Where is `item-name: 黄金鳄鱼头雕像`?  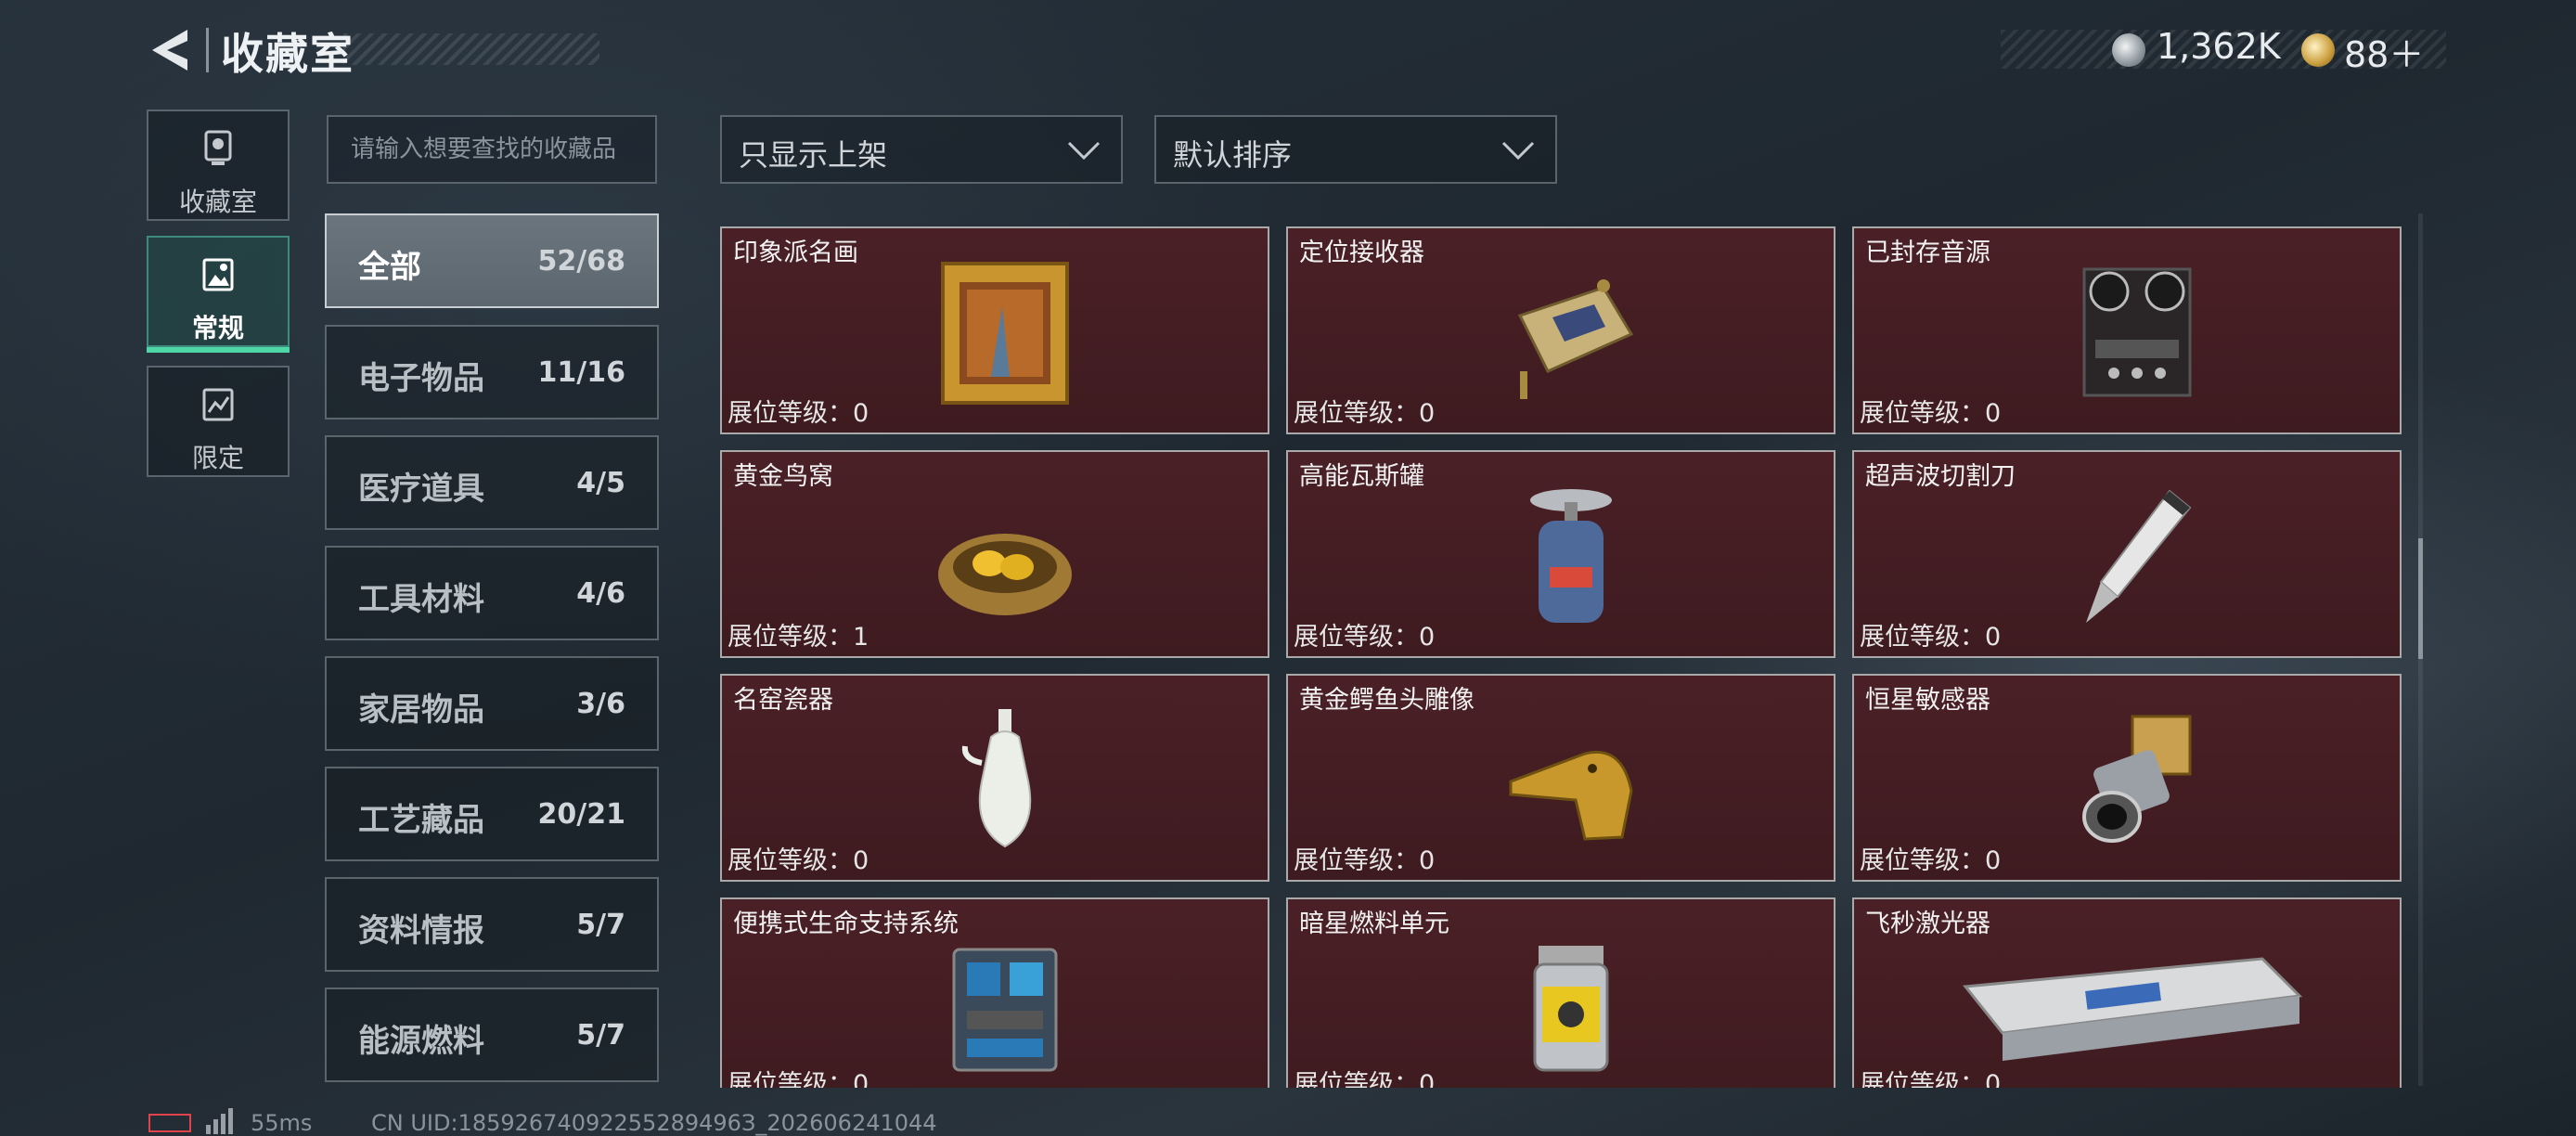
item-name: 黄金鳄鱼头雕像 is located at coordinates (1387, 700).